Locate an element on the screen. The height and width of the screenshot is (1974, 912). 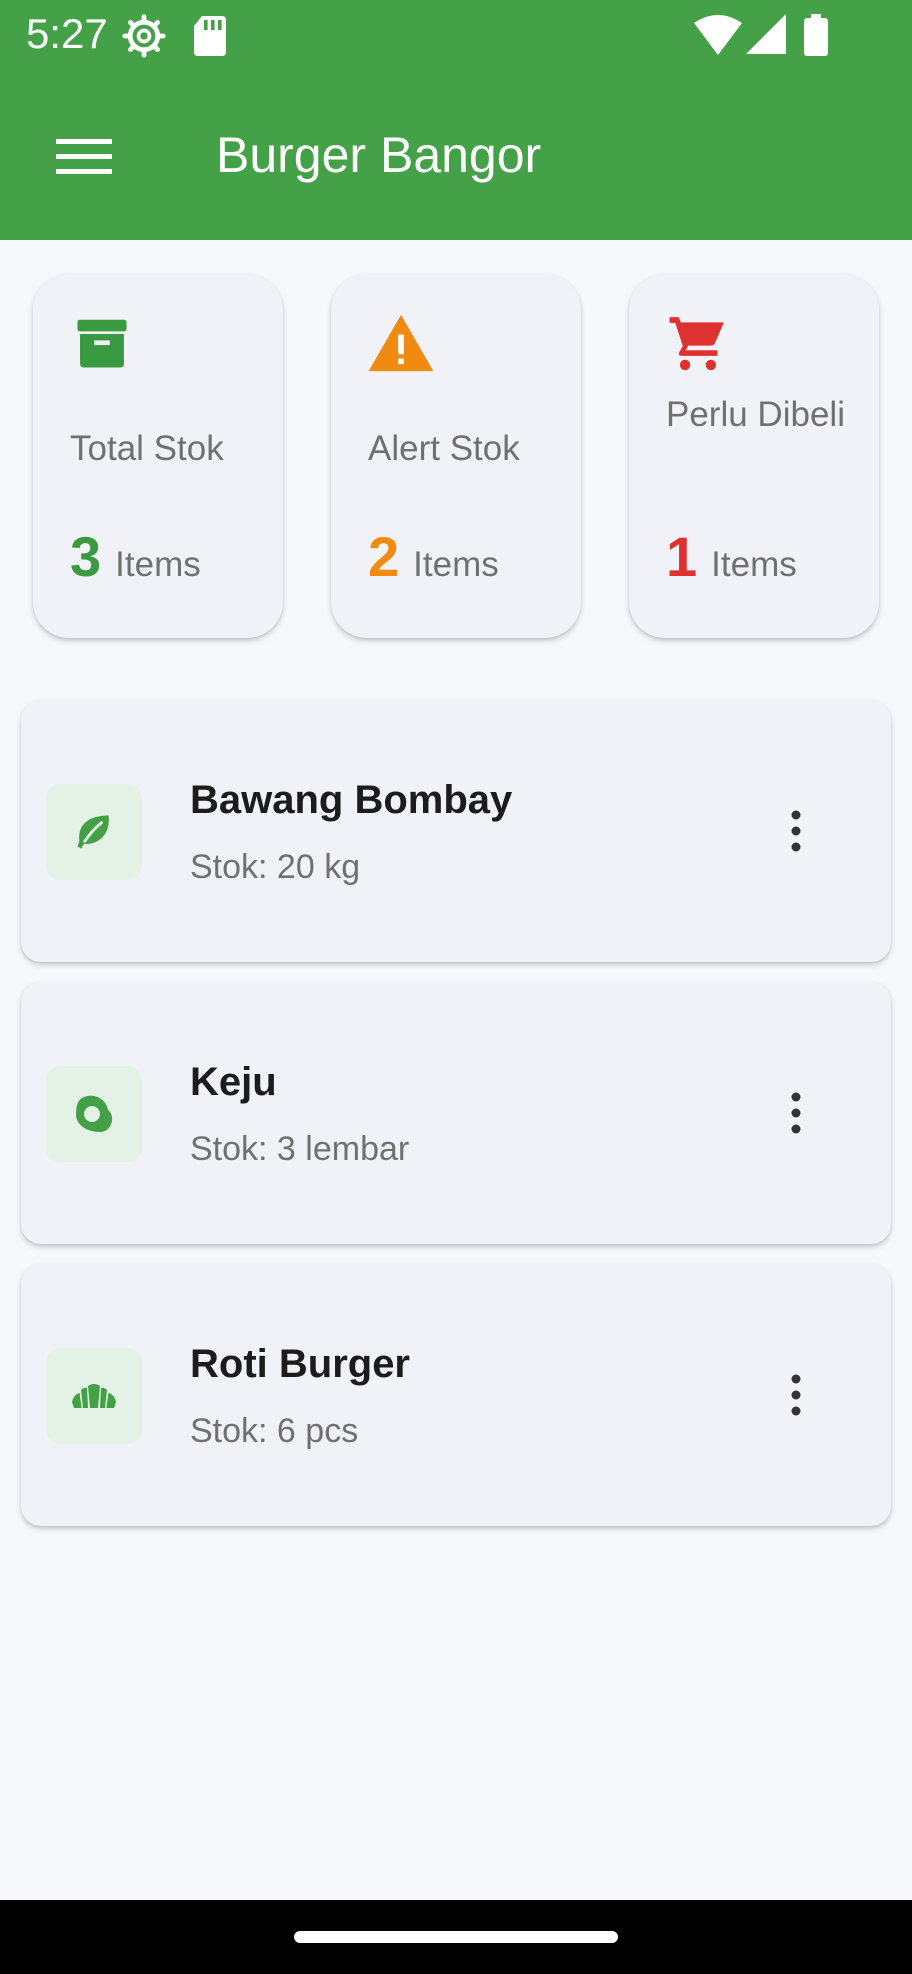
item-name: Keju is located at coordinates (233, 1082).